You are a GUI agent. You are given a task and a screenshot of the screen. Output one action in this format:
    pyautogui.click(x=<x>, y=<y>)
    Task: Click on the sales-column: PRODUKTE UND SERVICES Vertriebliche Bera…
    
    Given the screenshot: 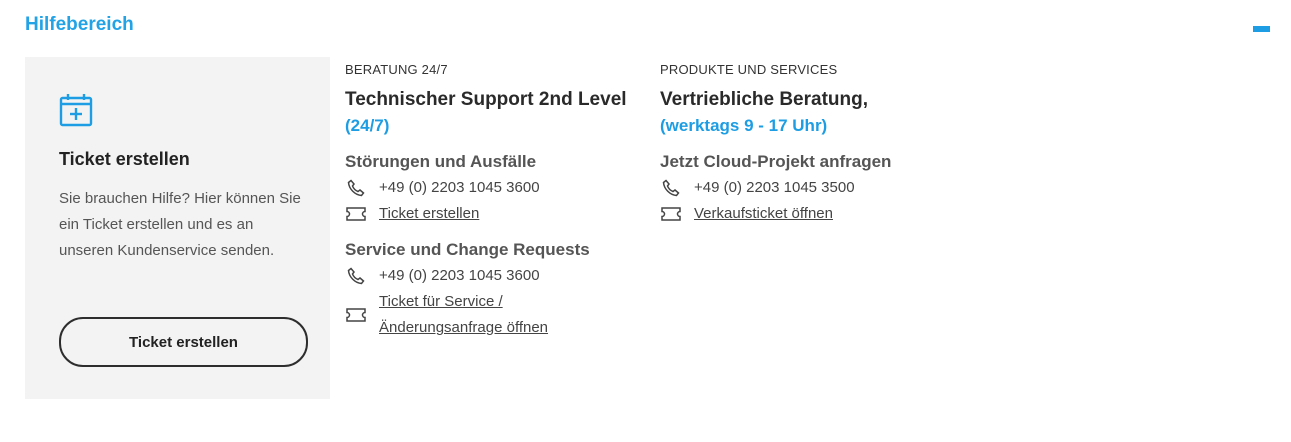 What is the action you would take?
    pyautogui.click(x=810, y=144)
    